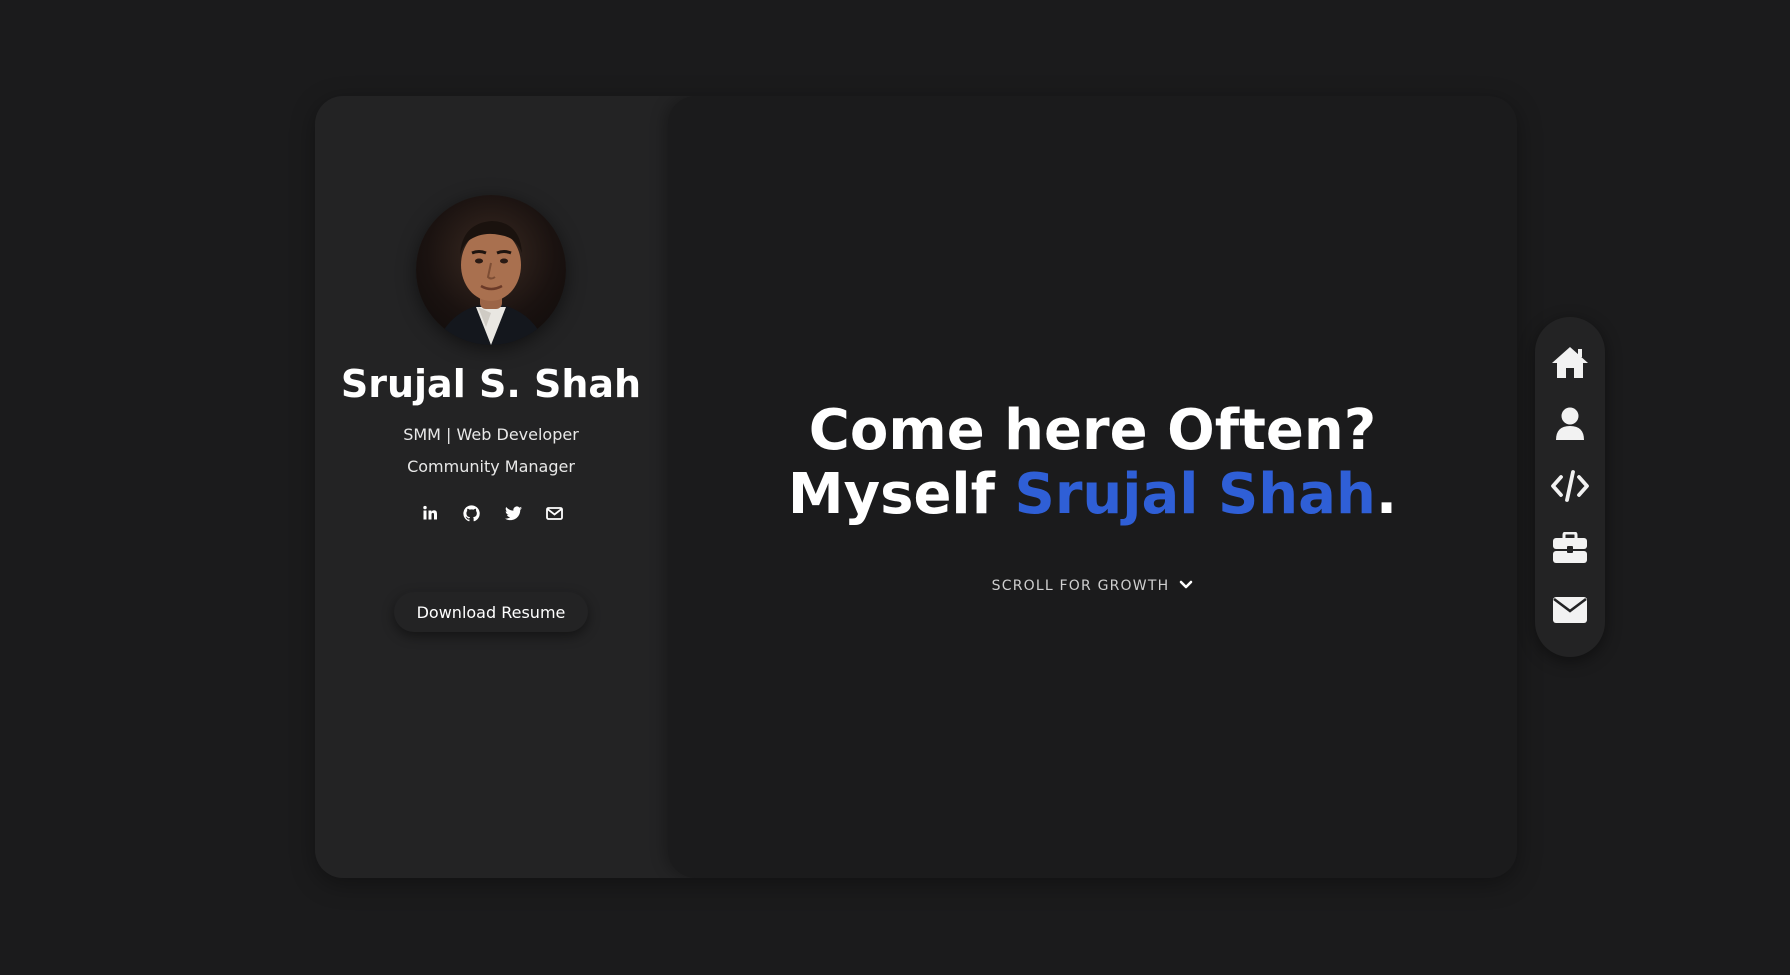  I want to click on scroll-for-growth-link: SCROLL FOR GROWTH, so click(1092, 586).